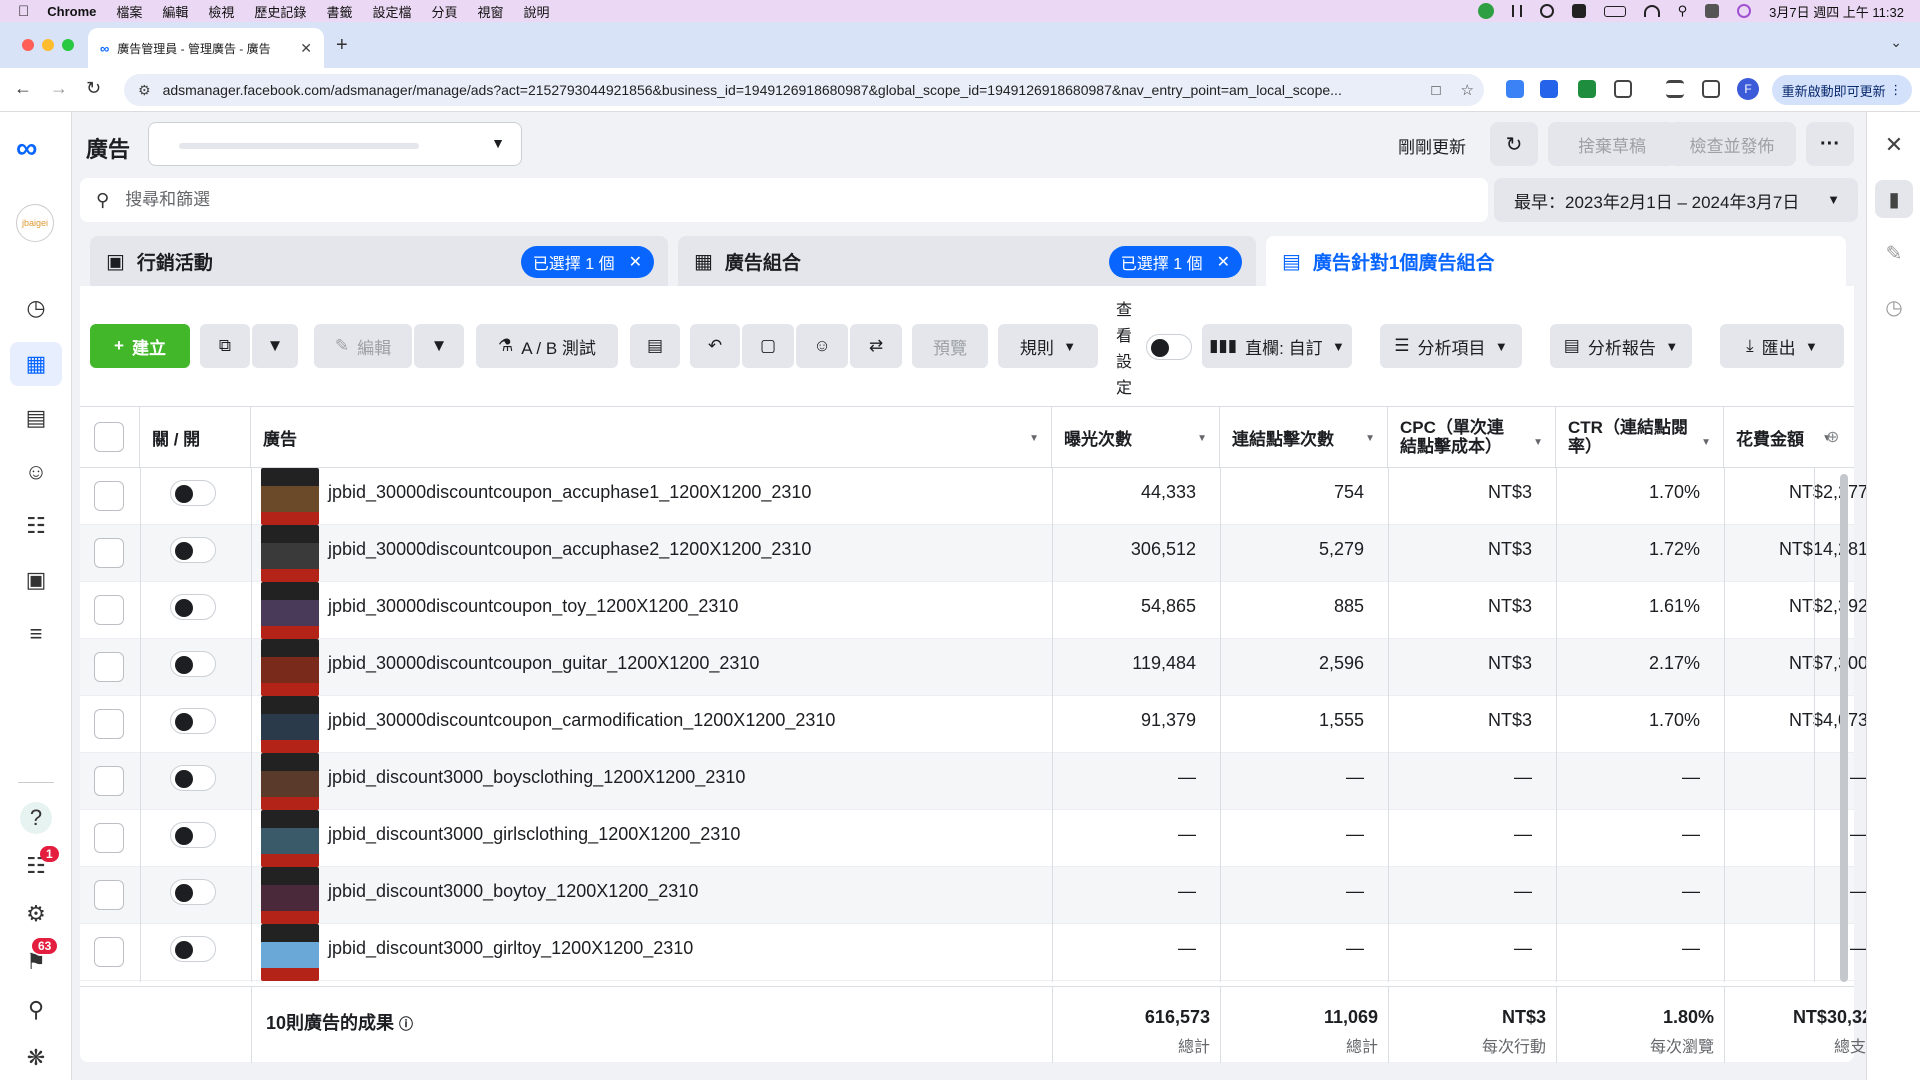 This screenshot has width=1920, height=1080. What do you see at coordinates (768, 346) in the screenshot?
I see `delete-button: ▢` at bounding box center [768, 346].